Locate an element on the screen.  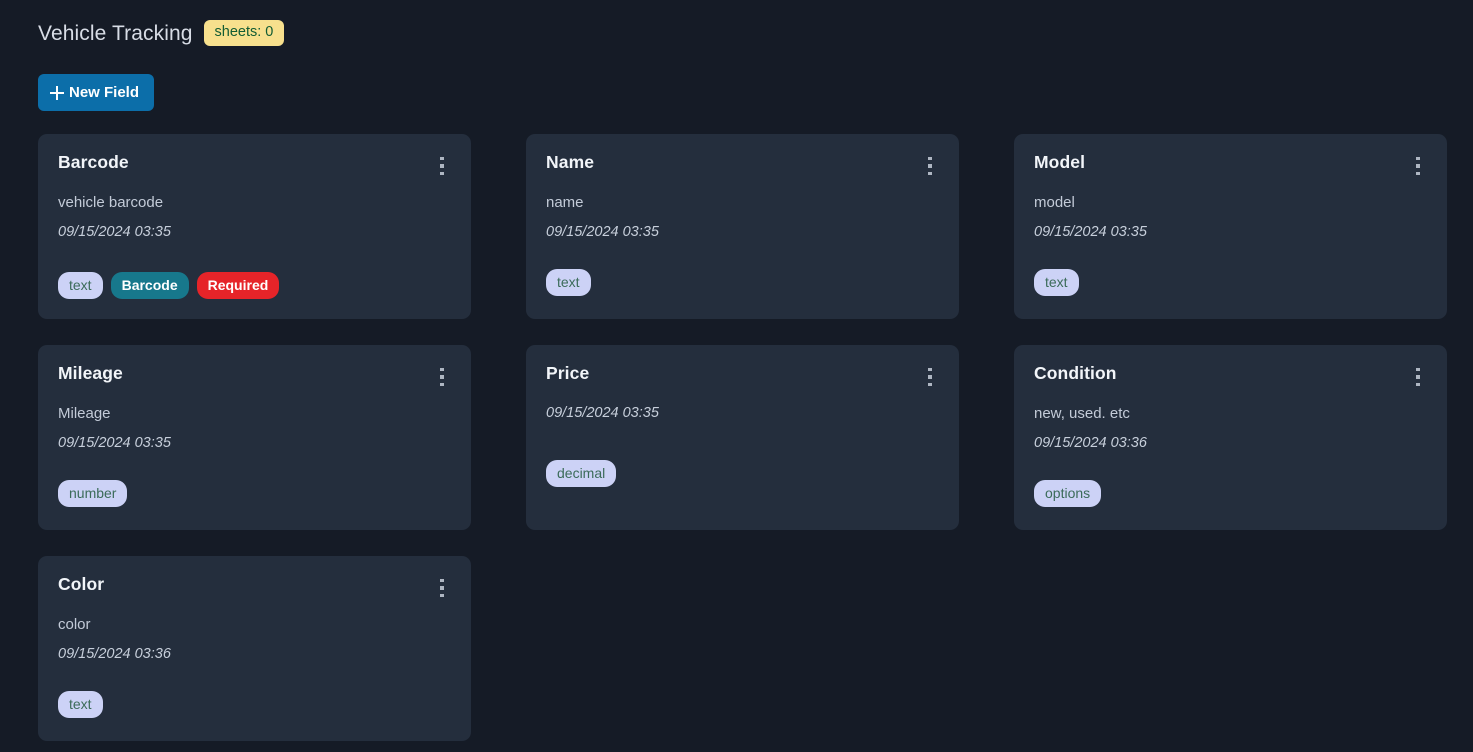
field-card-title: Condition is located at coordinates (1075, 373).